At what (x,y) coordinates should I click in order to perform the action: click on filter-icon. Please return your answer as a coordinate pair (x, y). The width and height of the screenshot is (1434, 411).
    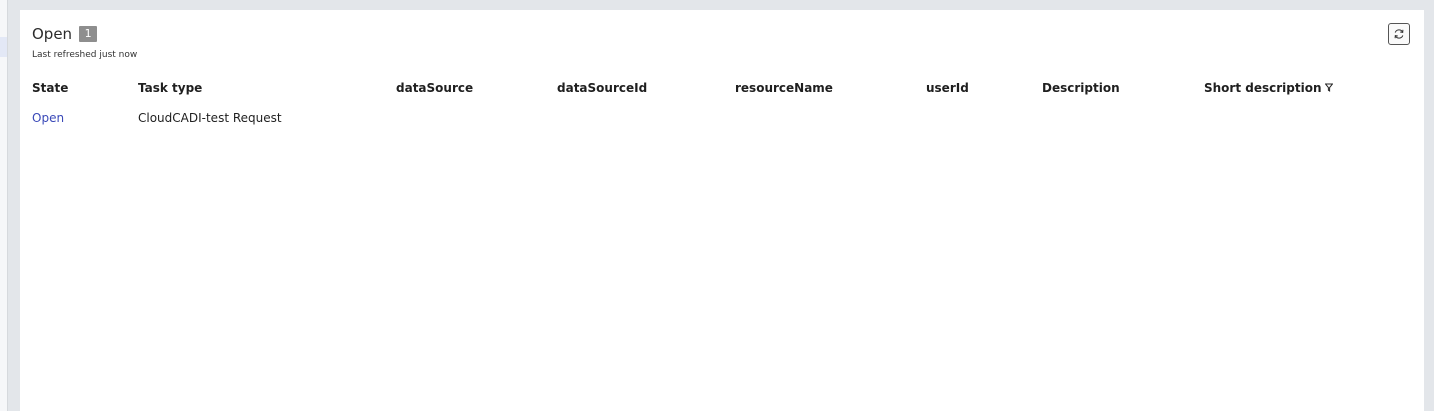
    Looking at the image, I should click on (1328, 88).